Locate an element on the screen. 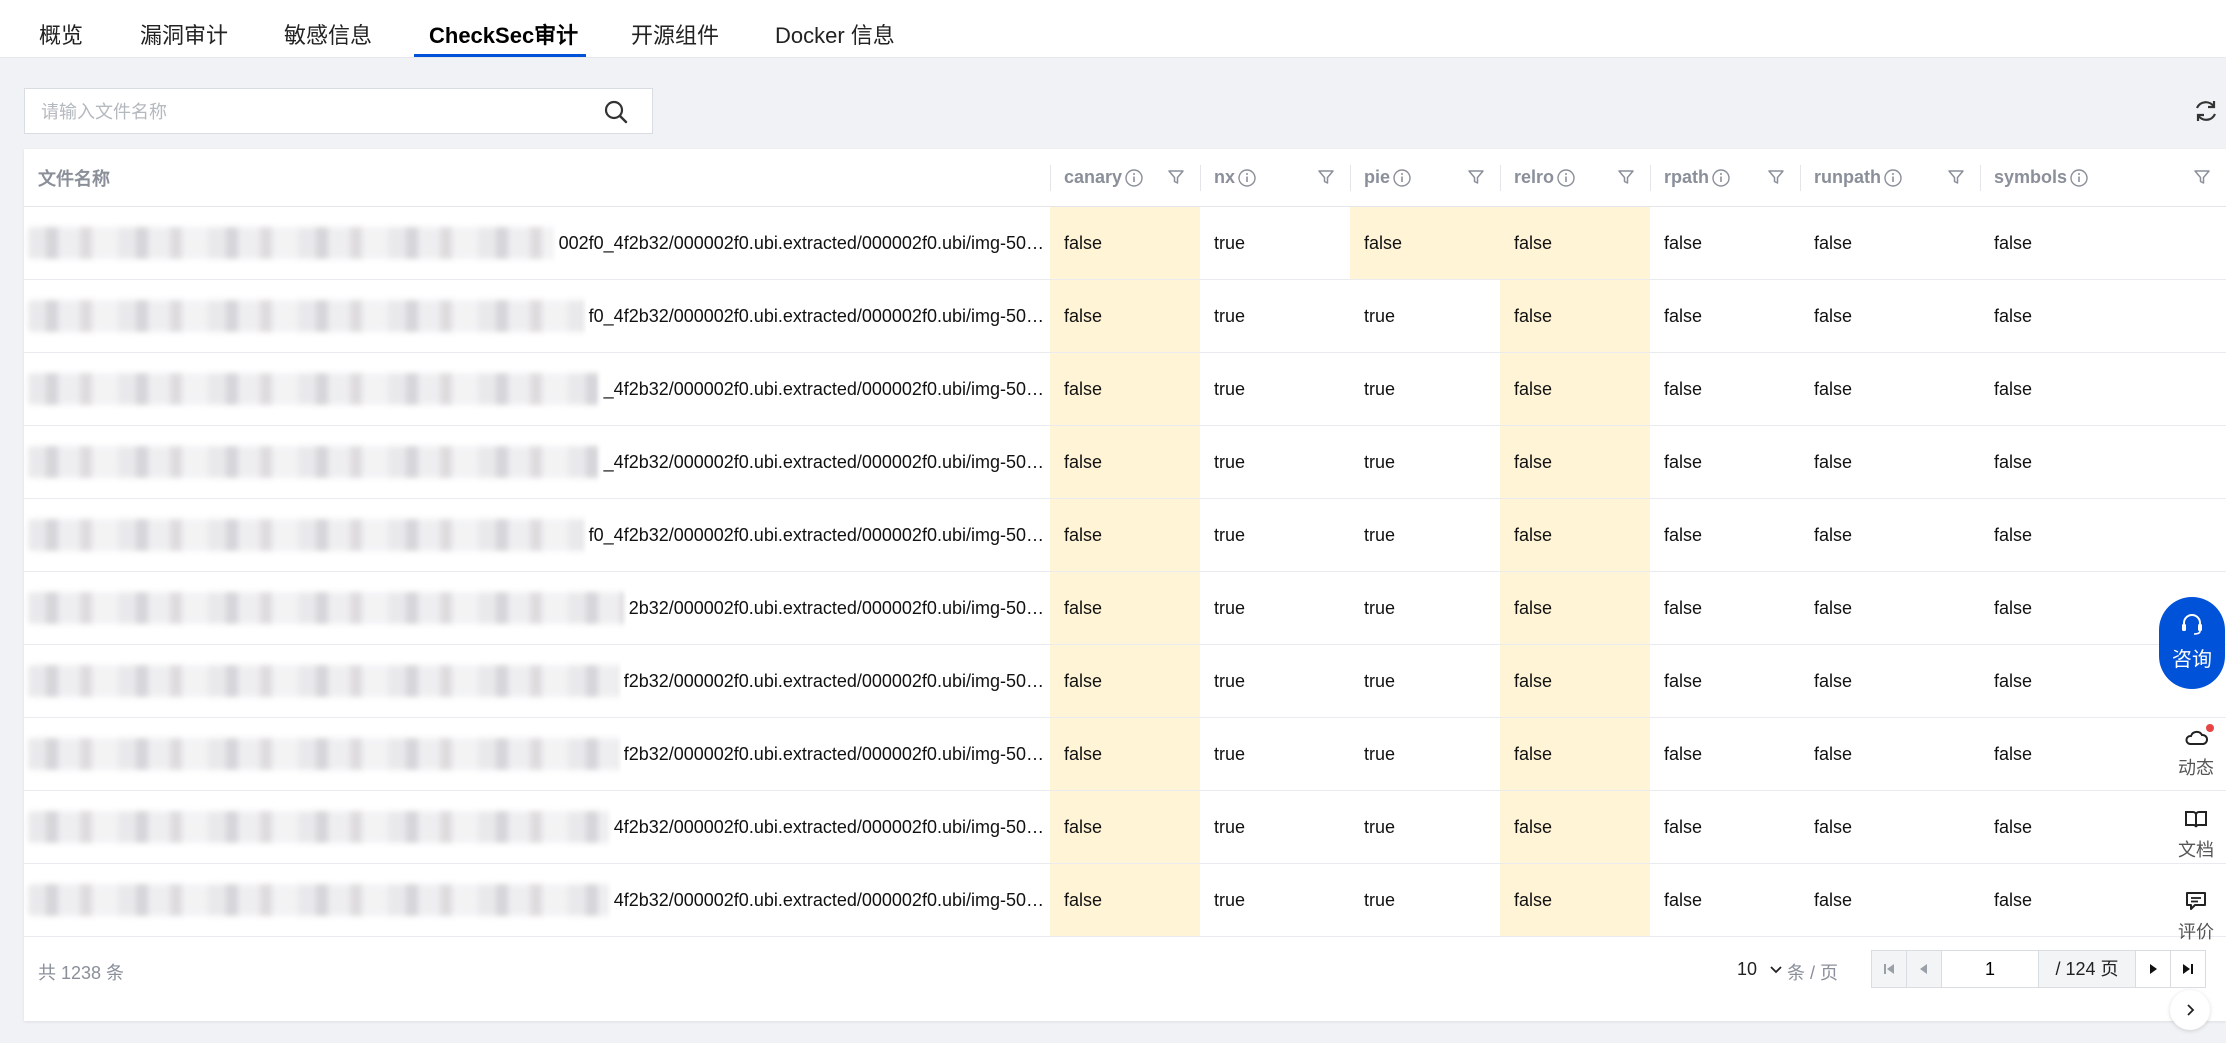  column-header-canary: canary is located at coordinates (1125, 178).